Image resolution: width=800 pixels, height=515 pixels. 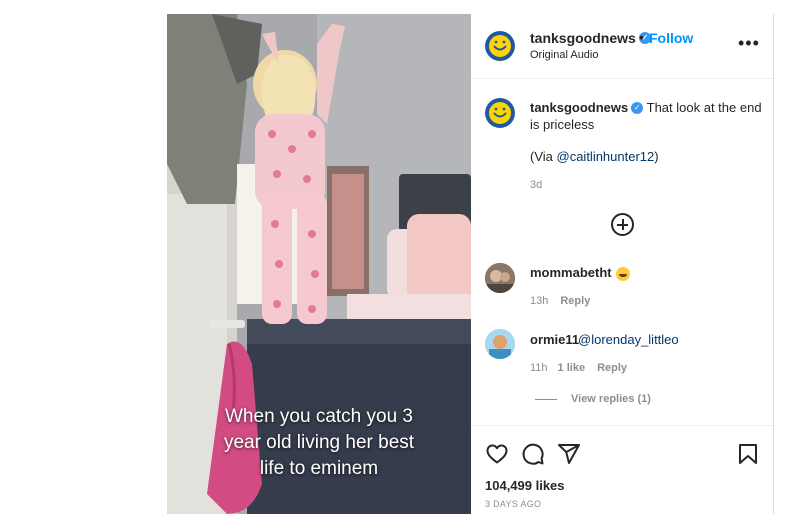 I want to click on more-options-icon: •••, so click(x=749, y=43).